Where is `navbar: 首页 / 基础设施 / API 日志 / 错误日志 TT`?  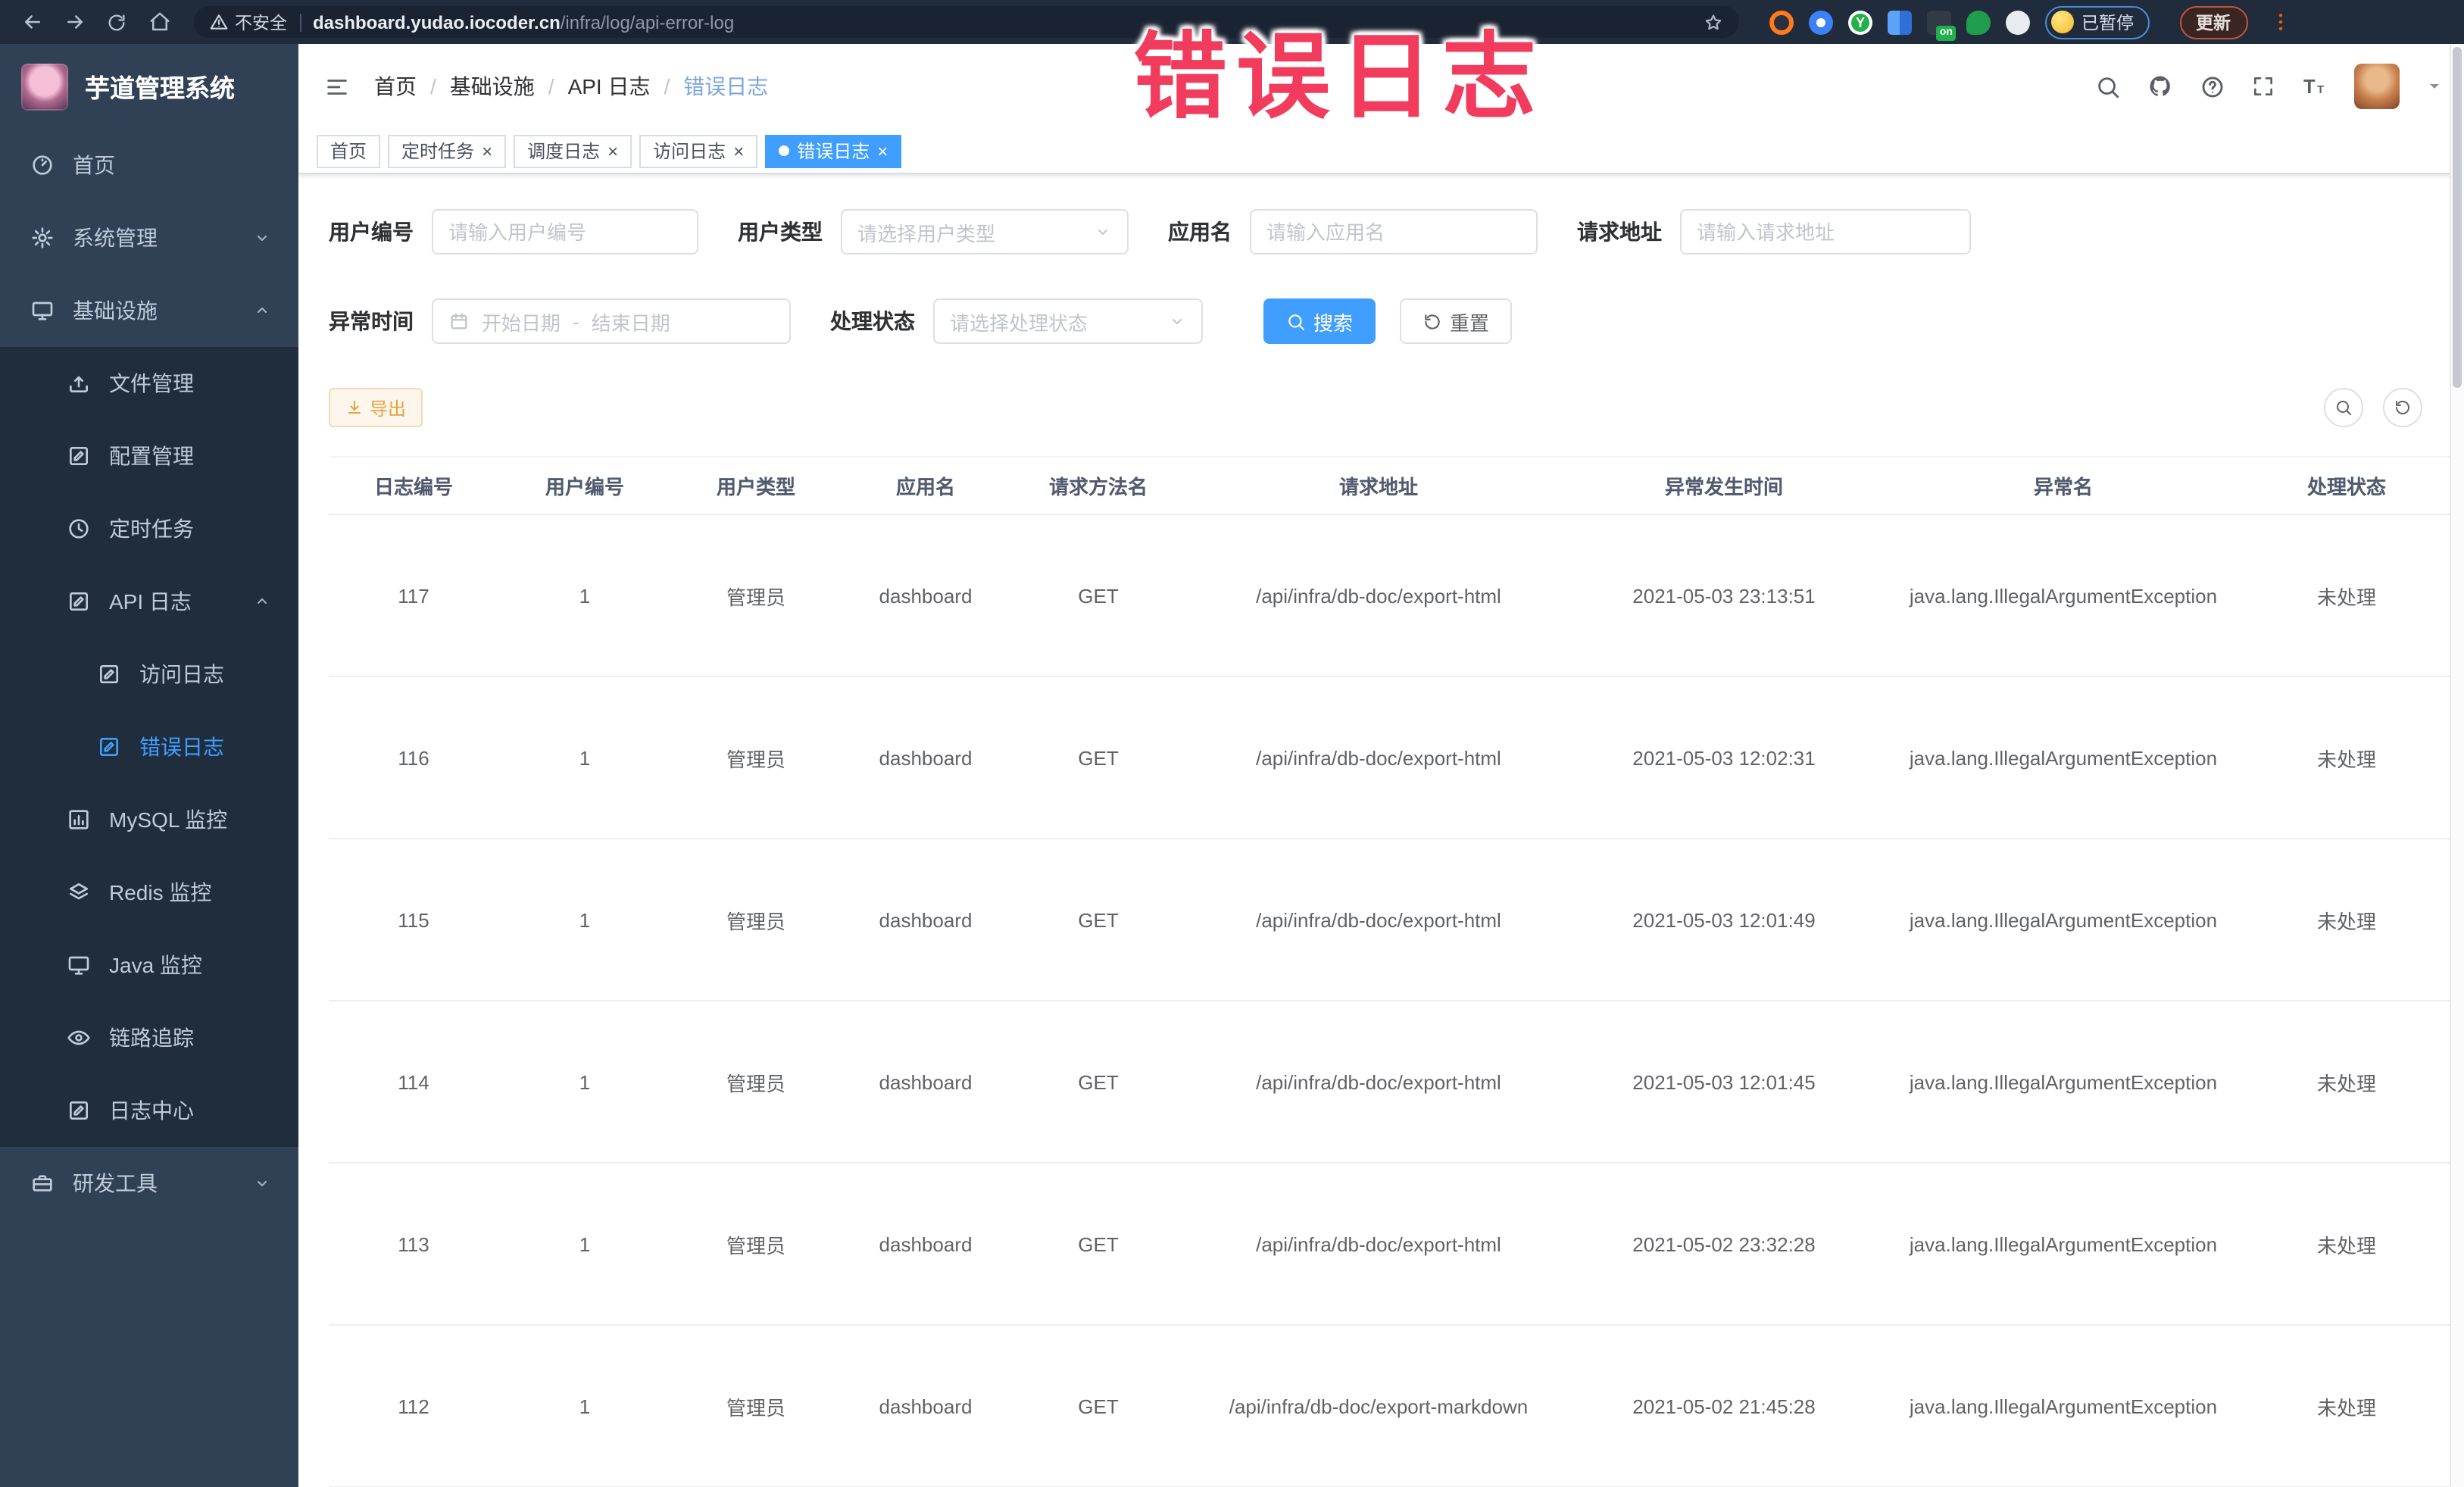 navbar: 首页 / 基础设施 / API 日志 / 错误日志 TT is located at coordinates (1381, 87).